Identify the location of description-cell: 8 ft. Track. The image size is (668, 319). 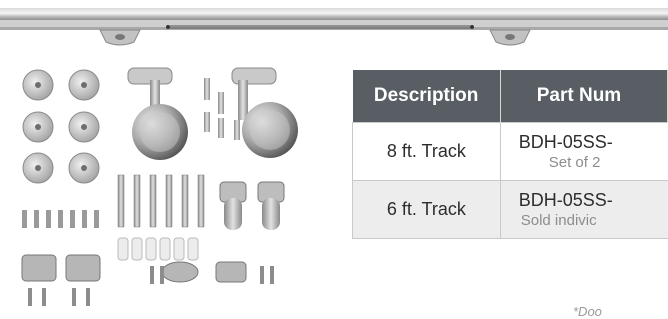
(426, 151).